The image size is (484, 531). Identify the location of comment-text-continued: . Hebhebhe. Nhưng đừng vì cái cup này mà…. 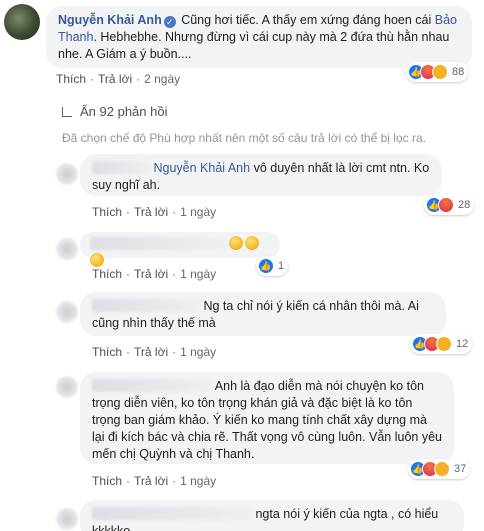
(254, 45).